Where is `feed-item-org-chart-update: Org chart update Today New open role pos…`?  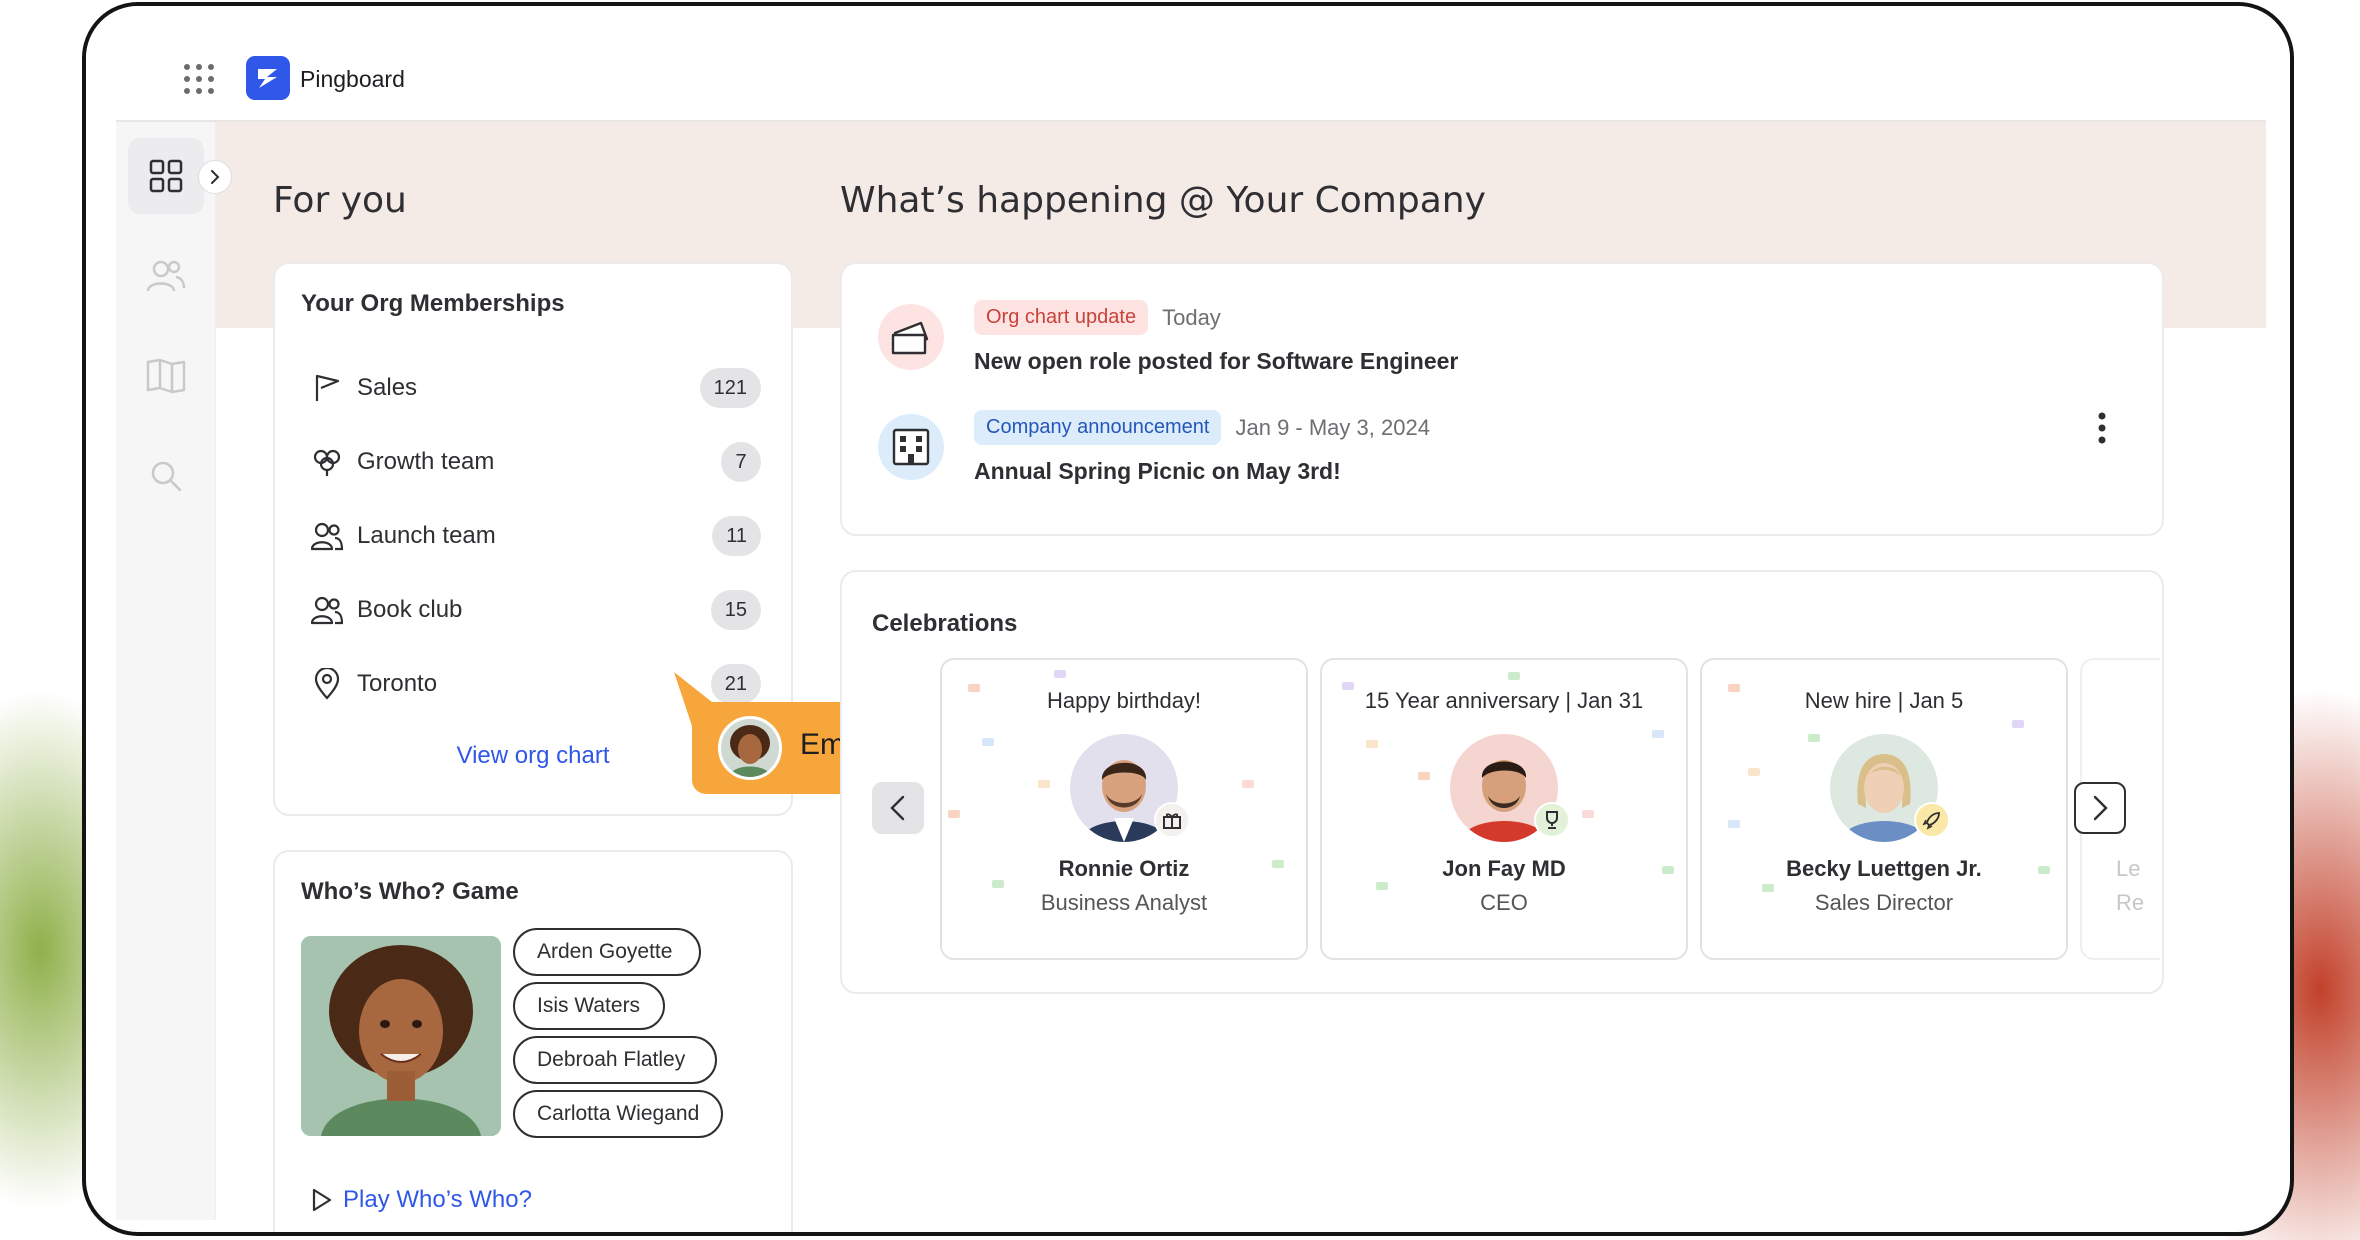
feed-item-org-chart-update: Org chart update Today New open role pos… is located at coordinates (1508, 345).